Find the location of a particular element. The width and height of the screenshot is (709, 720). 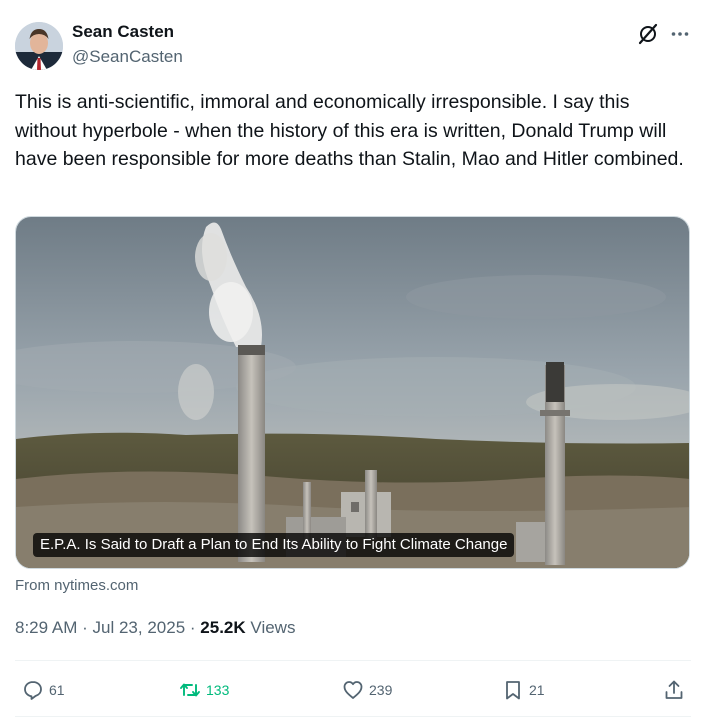

share-button is located at coordinates (674, 690).